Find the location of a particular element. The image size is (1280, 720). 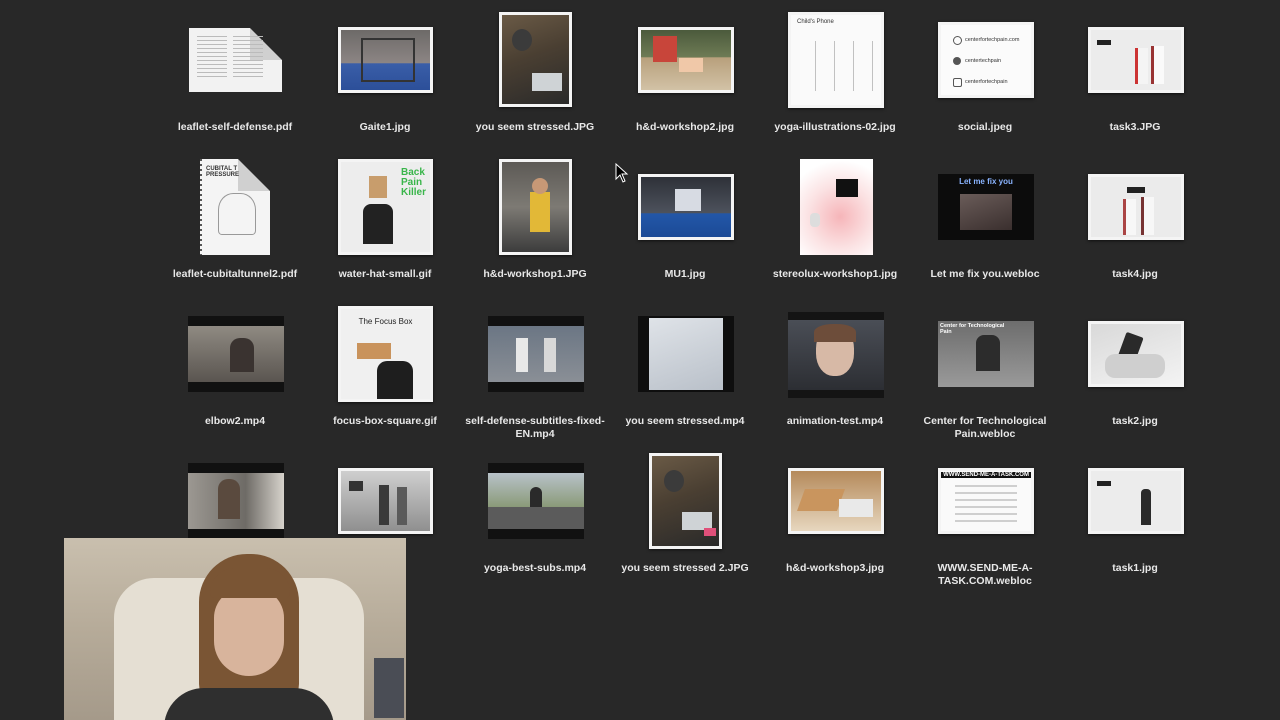

file-label: you seem stressed.mp4 is located at coordinates (685, 421).